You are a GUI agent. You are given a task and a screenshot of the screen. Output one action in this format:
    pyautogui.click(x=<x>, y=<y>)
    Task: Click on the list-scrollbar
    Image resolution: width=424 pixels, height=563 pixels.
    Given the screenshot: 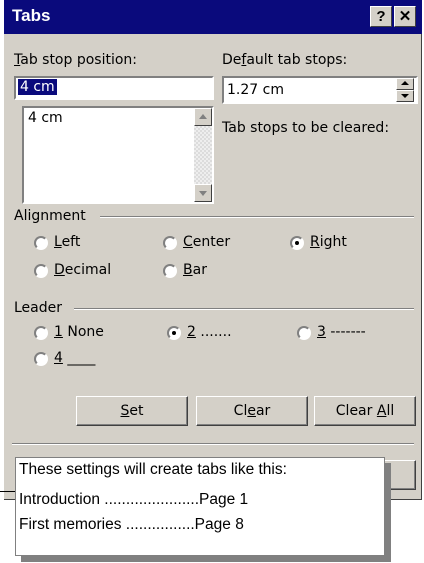 What is the action you would take?
    pyautogui.click(x=203, y=155)
    